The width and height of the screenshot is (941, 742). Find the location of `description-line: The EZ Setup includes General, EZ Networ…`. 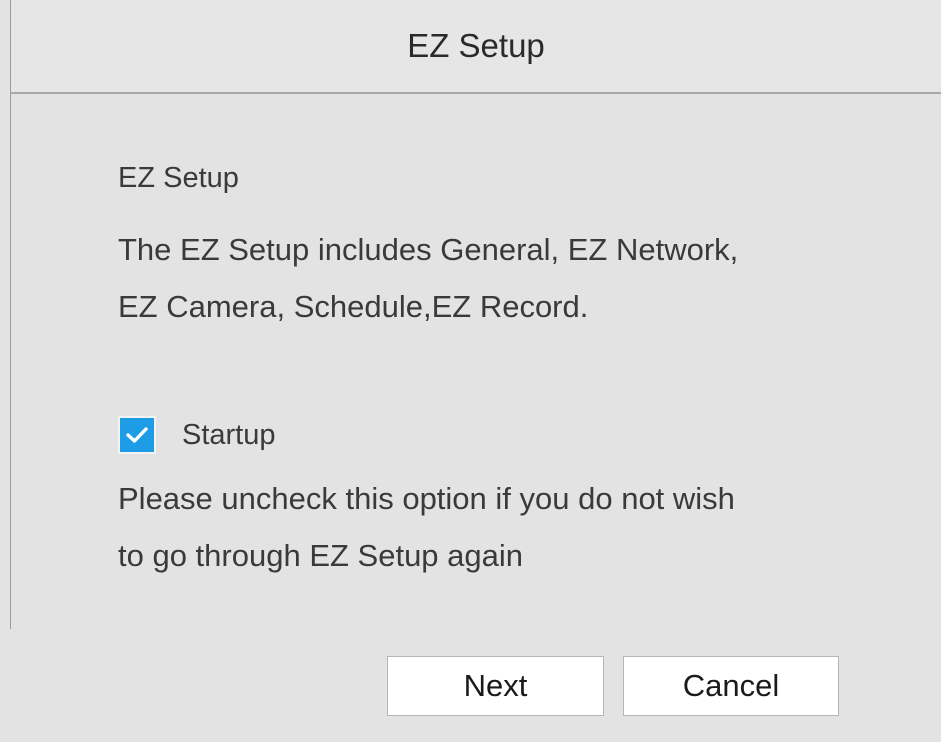

description-line: The EZ Setup includes General, EZ Networ… is located at coordinates (428, 249).